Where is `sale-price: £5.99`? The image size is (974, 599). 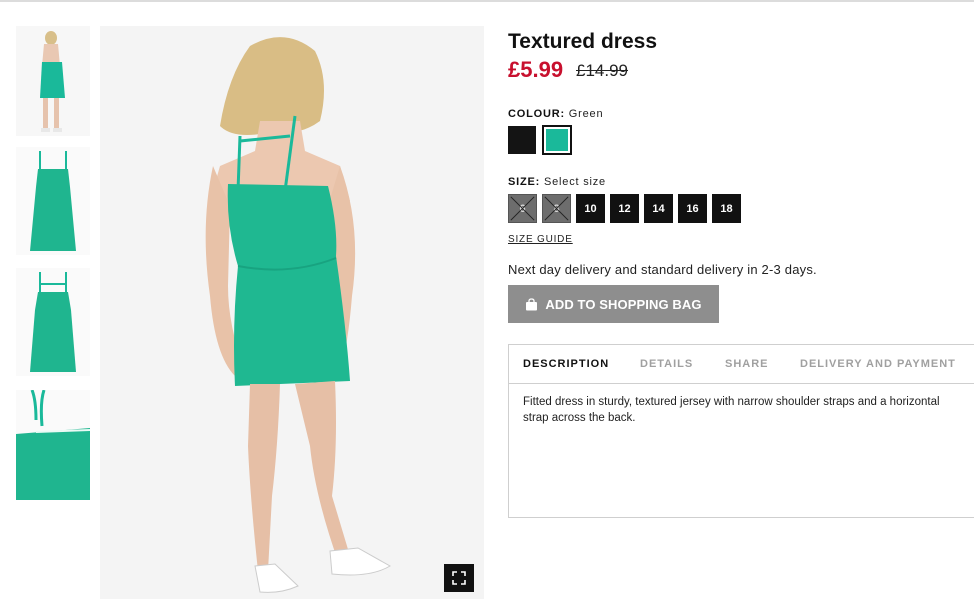
sale-price: £5.99 is located at coordinates (536, 69).